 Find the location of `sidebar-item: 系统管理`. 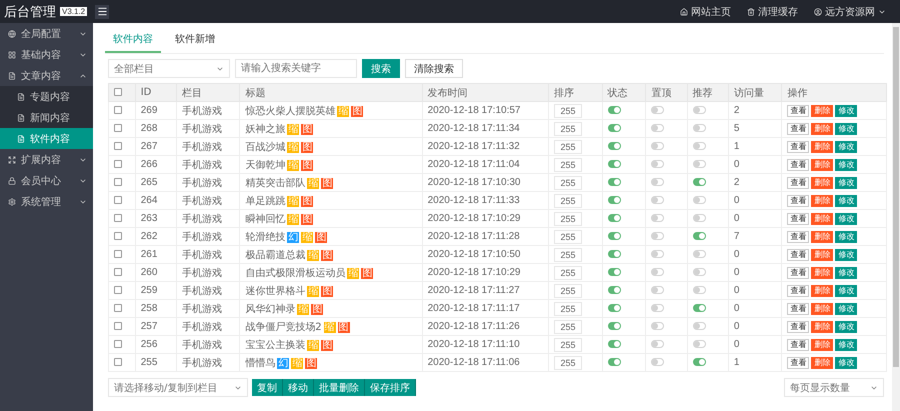

sidebar-item: 系统管理 is located at coordinates (46, 201).